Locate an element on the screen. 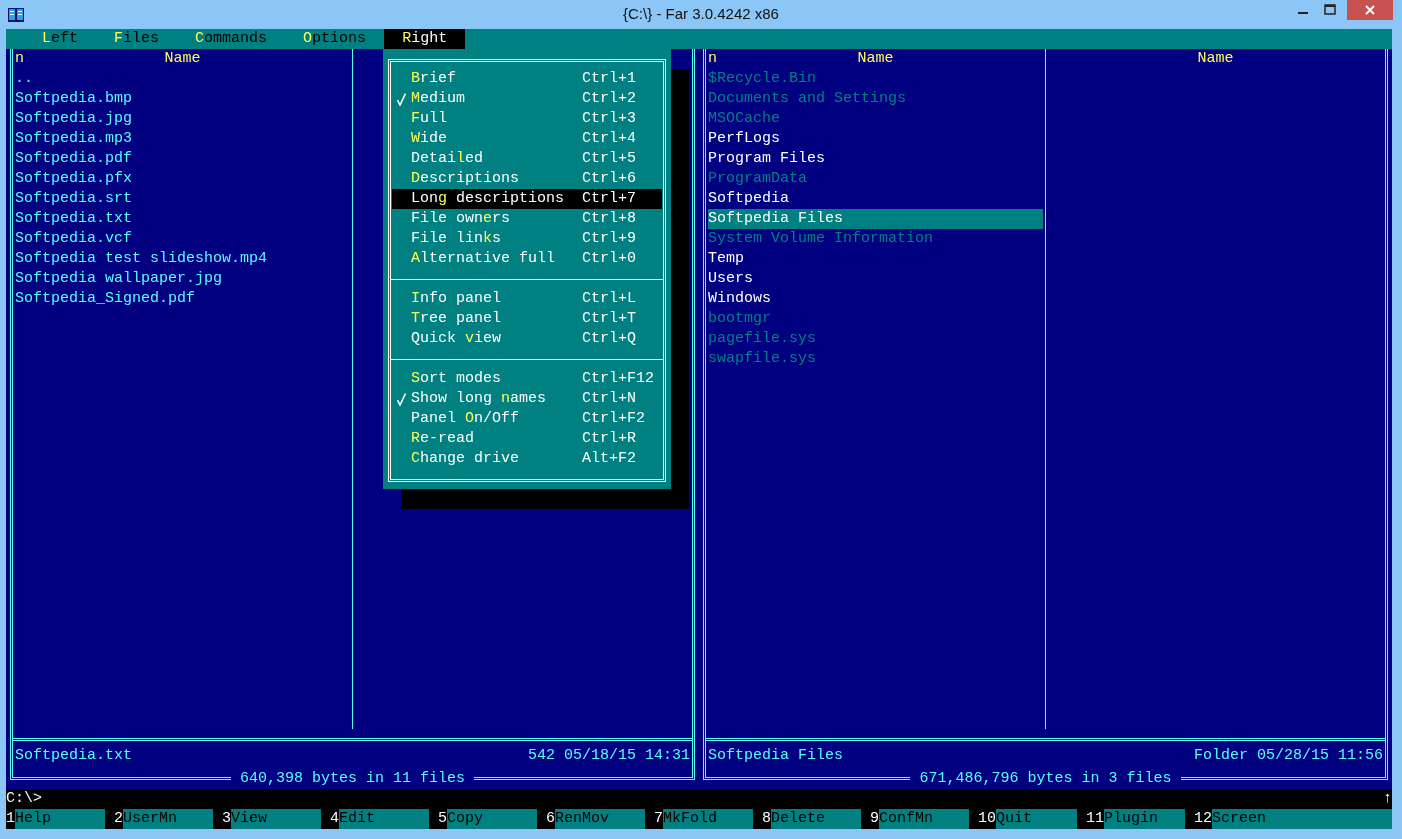 Image resolution: width=1402 pixels, height=839 pixels. function-key-button: 3View is located at coordinates (271, 819).